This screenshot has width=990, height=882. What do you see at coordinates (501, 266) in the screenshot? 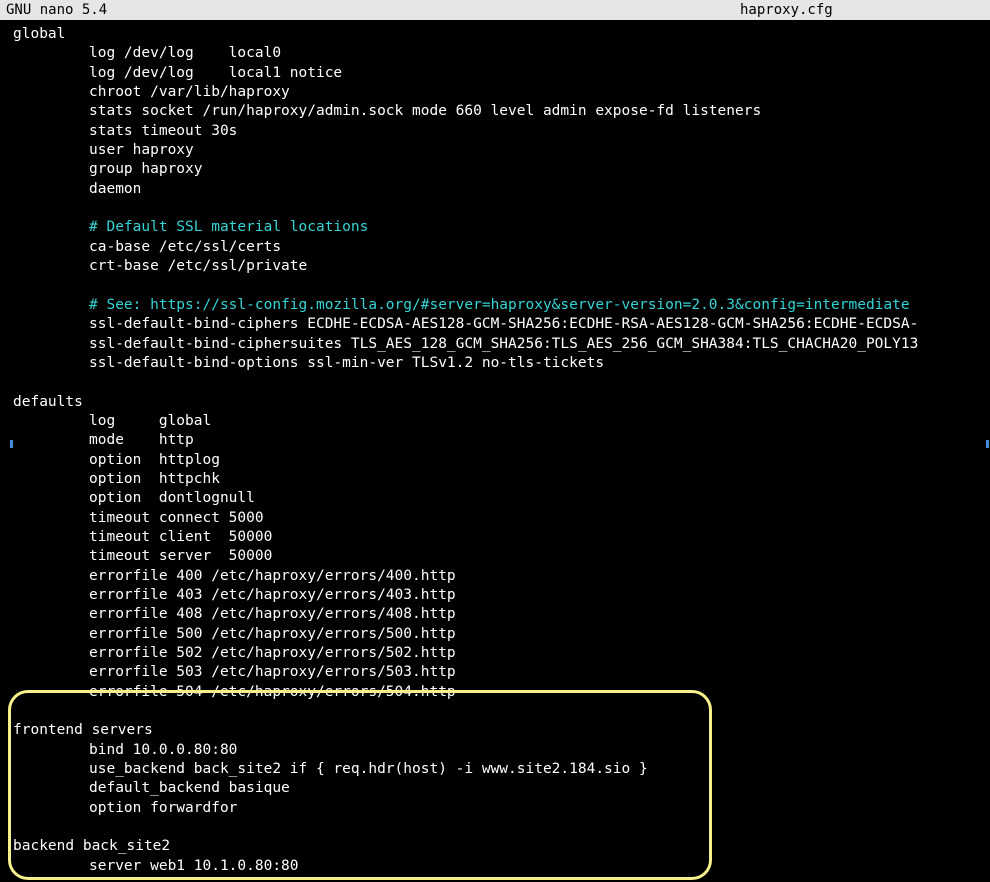
I see `config-line: crt-base /etc/ssl/private` at bounding box center [501, 266].